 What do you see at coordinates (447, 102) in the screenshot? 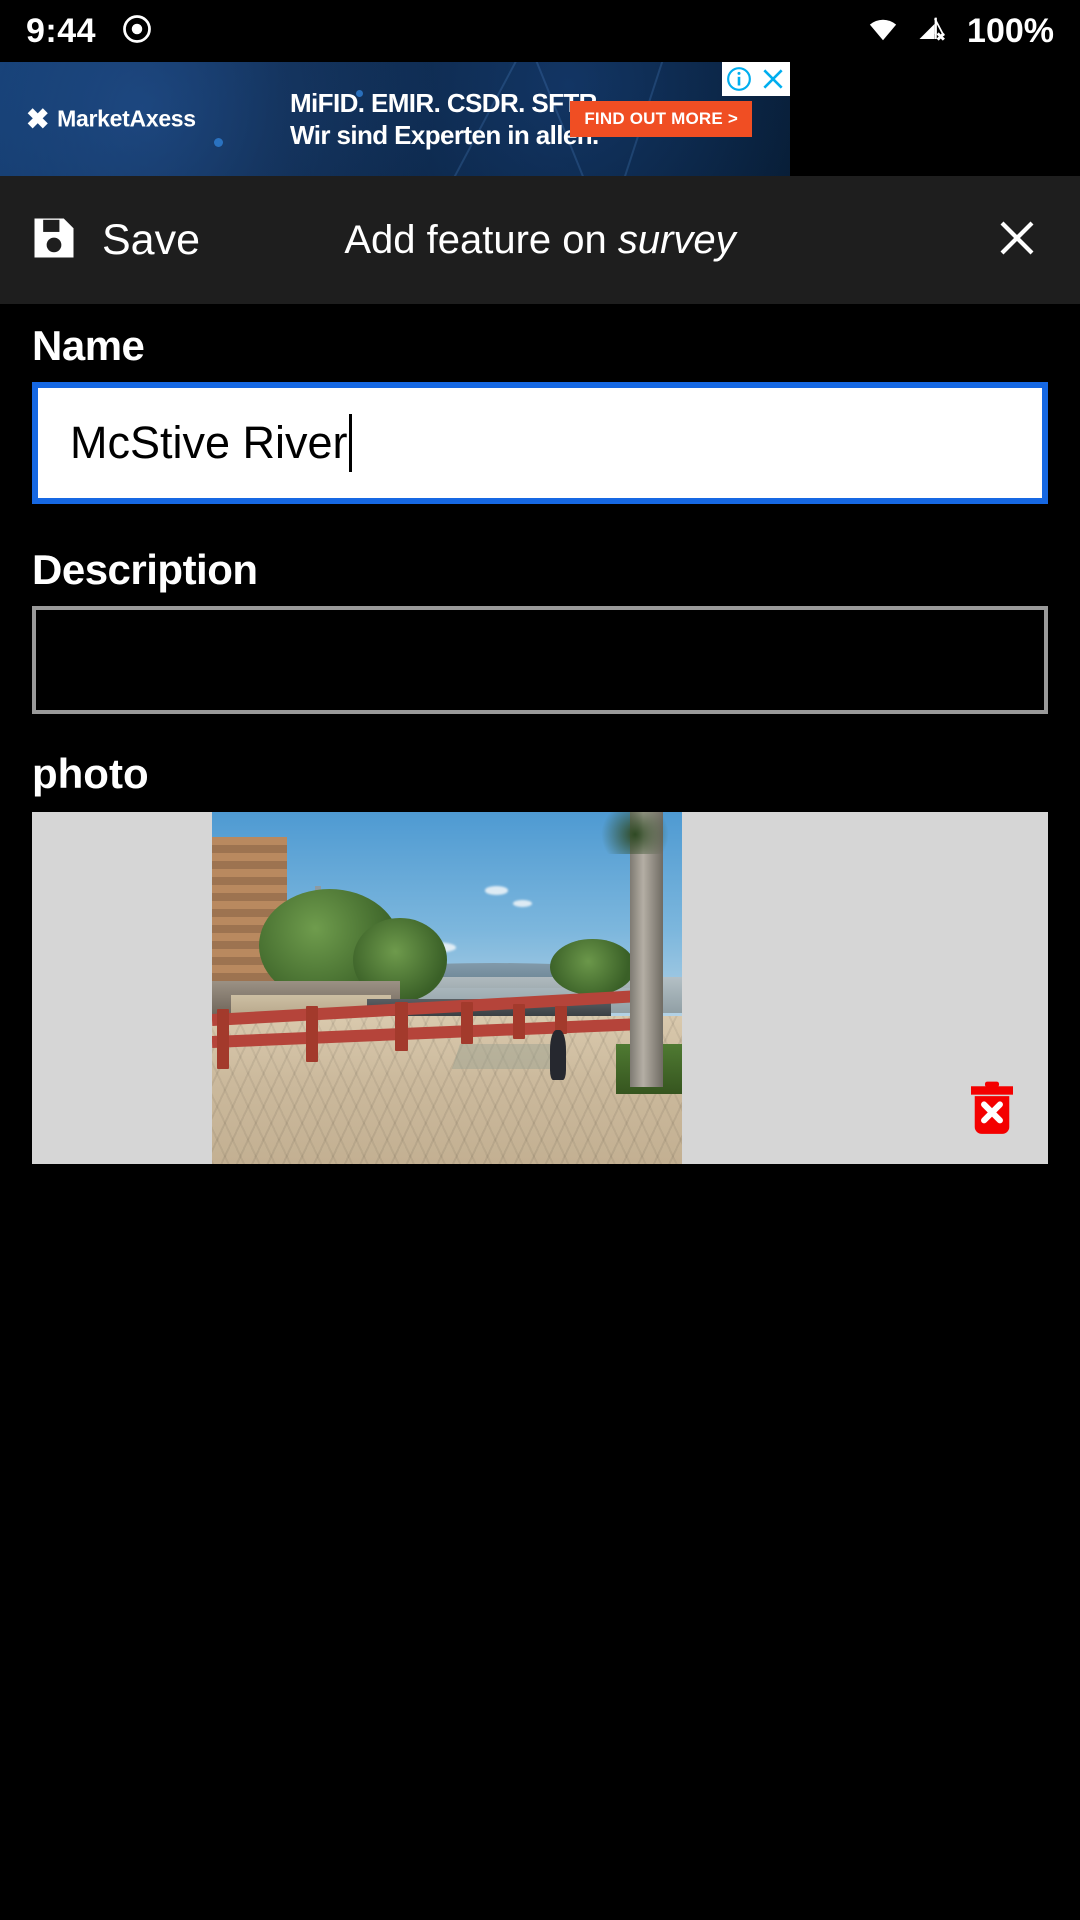
I see `ad-headline-line1: MiFID. EMIR. CSDR. SFTR.` at bounding box center [447, 102].